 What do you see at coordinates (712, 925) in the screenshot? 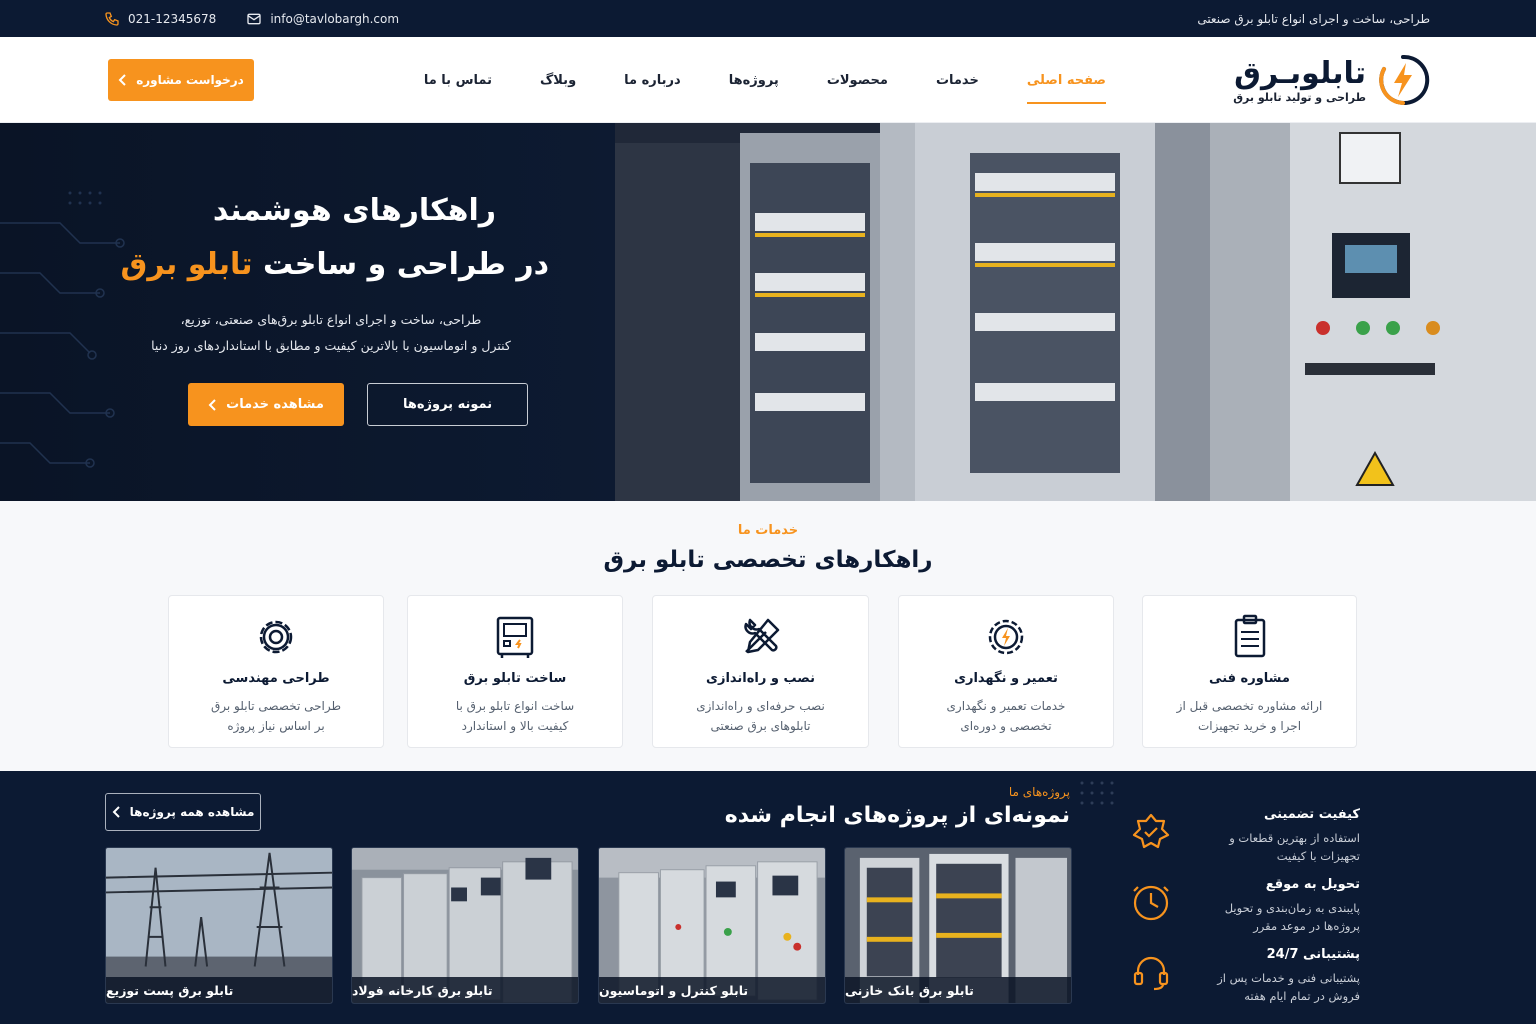
I see `project-card-control-automation: تابلو کنترل و اتوماسیون` at bounding box center [712, 925].